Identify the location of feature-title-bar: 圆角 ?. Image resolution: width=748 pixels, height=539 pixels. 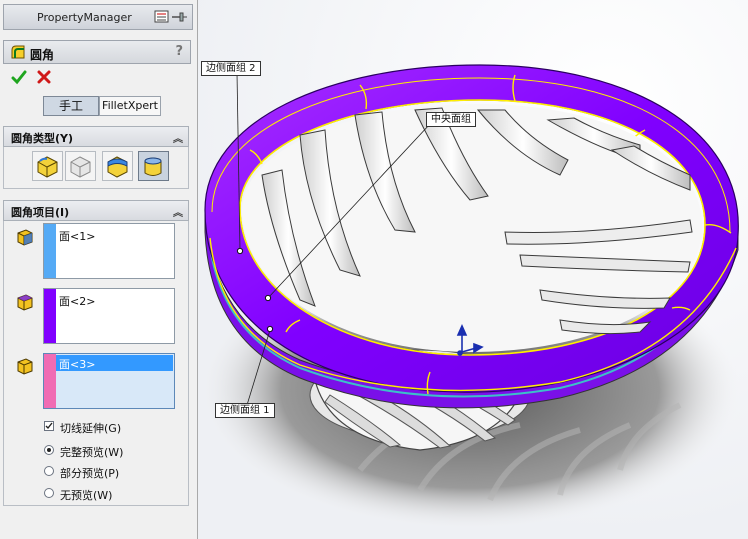
(97, 52).